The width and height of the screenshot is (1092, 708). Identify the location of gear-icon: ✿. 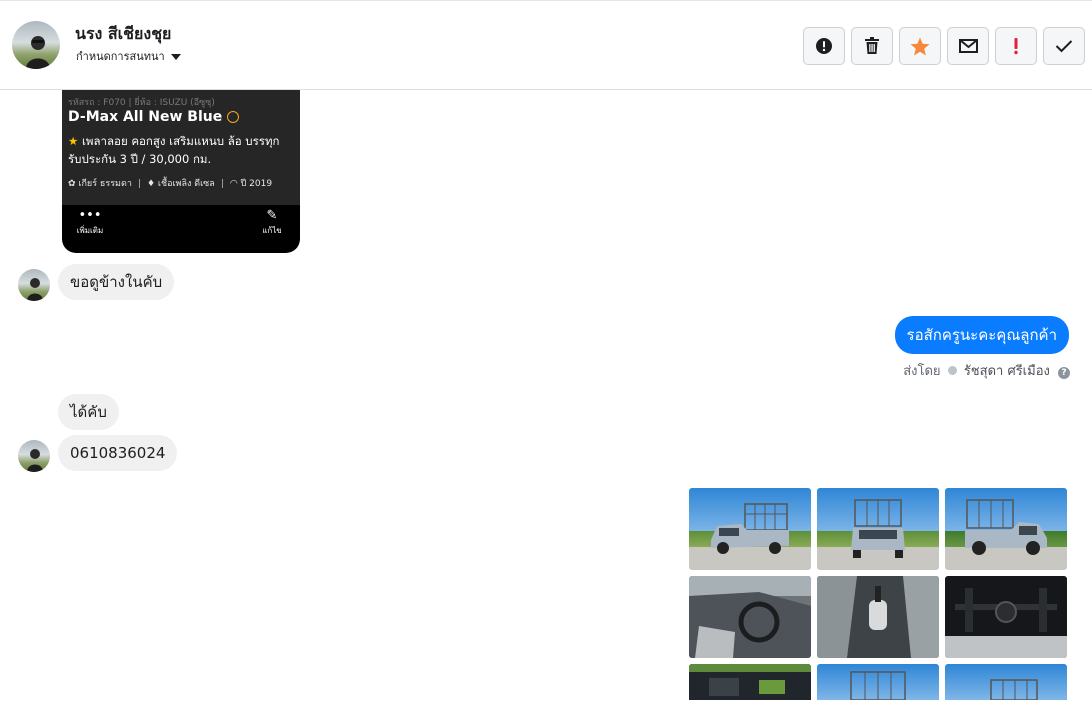
(73, 184).